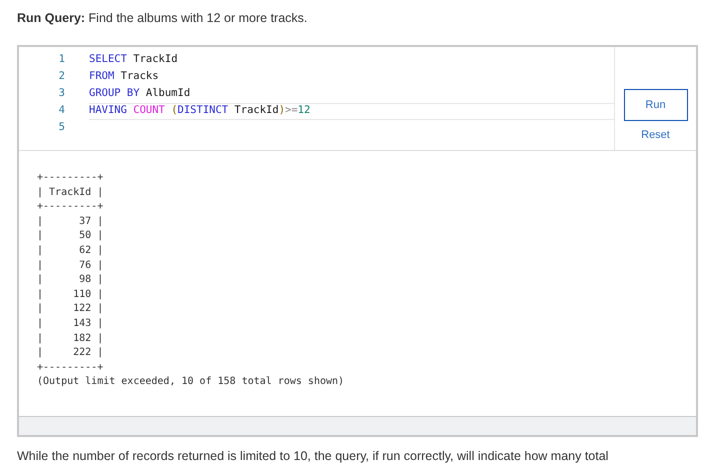 Image resolution: width=719 pixels, height=472 pixels. Describe the element at coordinates (139, 94) in the screenshot. I see `code-line: GROUP BY AlbumId` at that location.